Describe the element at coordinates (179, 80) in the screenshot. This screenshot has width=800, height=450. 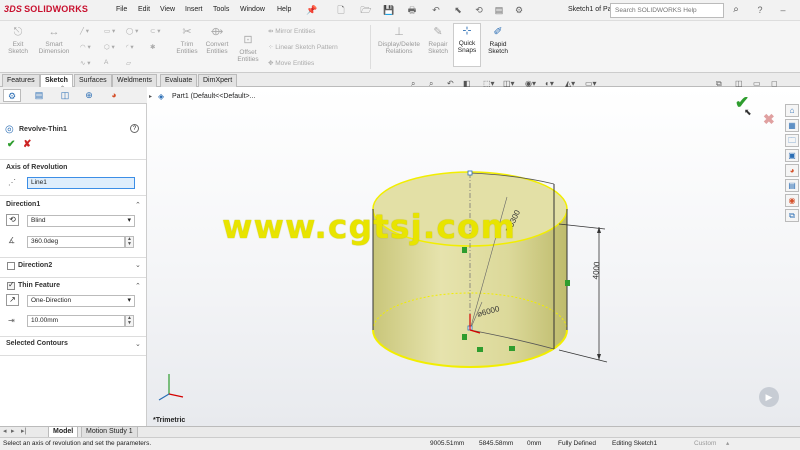
I see `tab-evaluate: Evaluate` at that location.